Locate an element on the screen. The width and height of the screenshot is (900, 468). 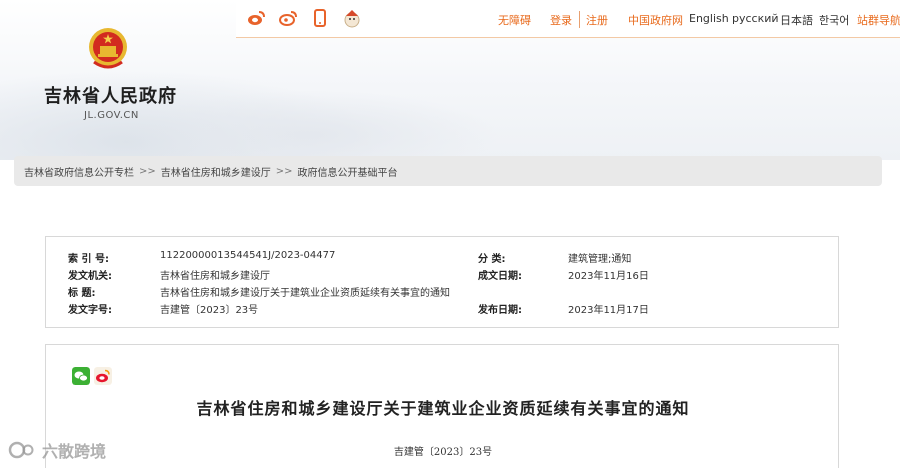
korean-link: 한국어 is located at coordinates (834, 20).